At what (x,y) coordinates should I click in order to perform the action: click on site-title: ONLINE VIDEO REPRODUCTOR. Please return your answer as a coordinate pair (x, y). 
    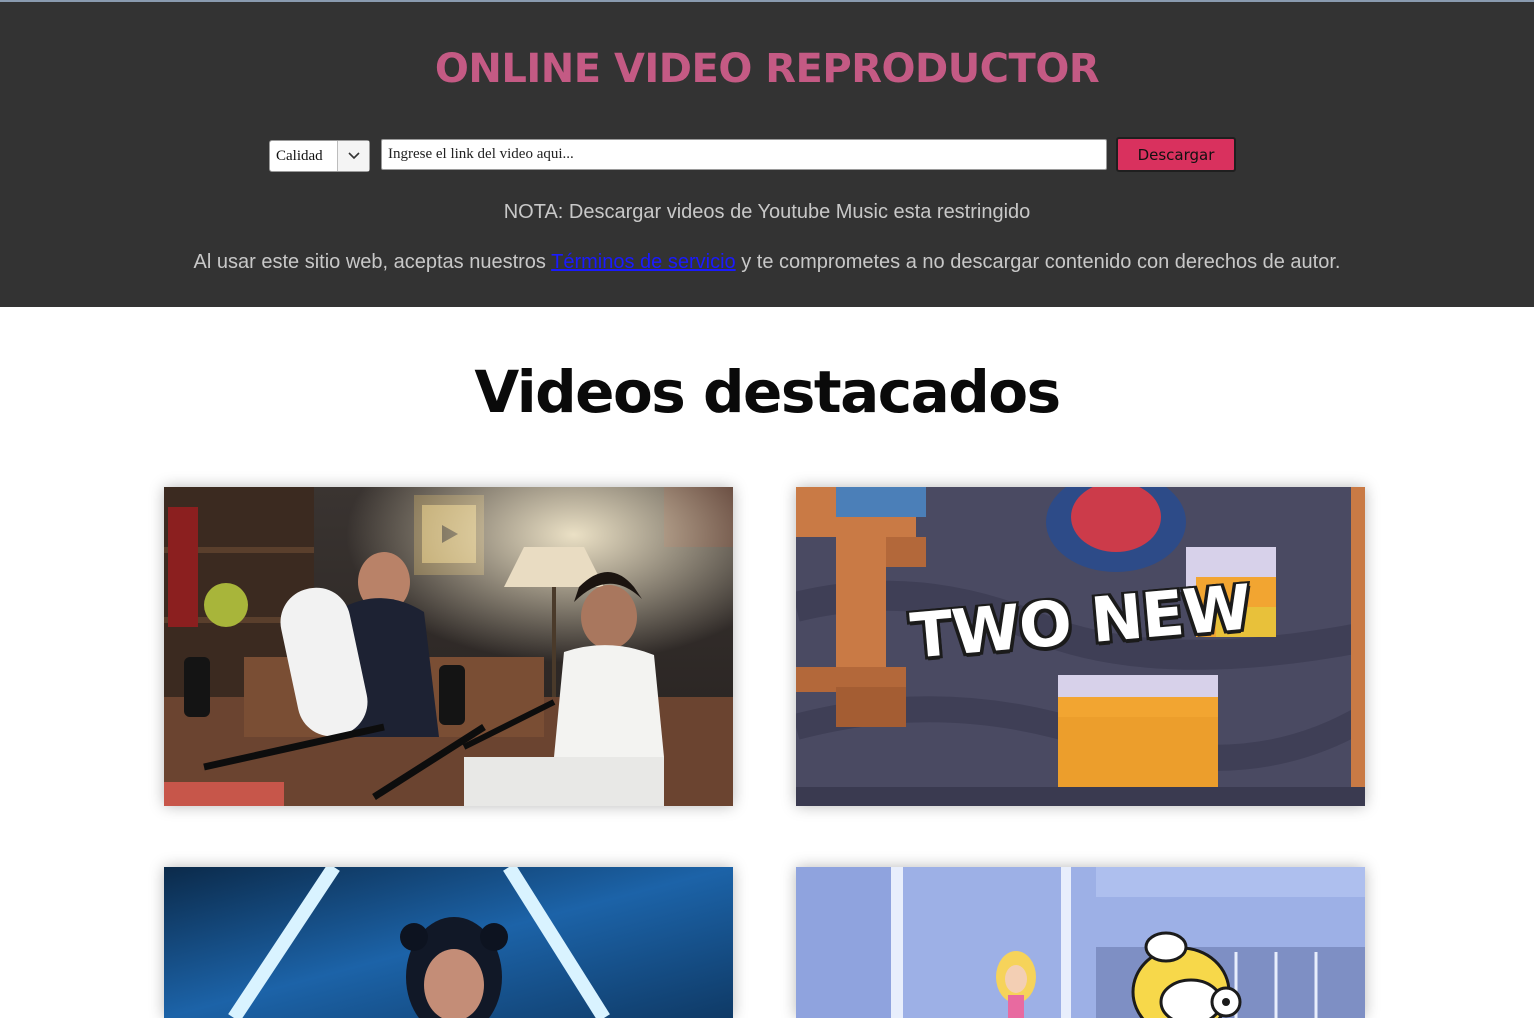
    Looking at the image, I should click on (767, 69).